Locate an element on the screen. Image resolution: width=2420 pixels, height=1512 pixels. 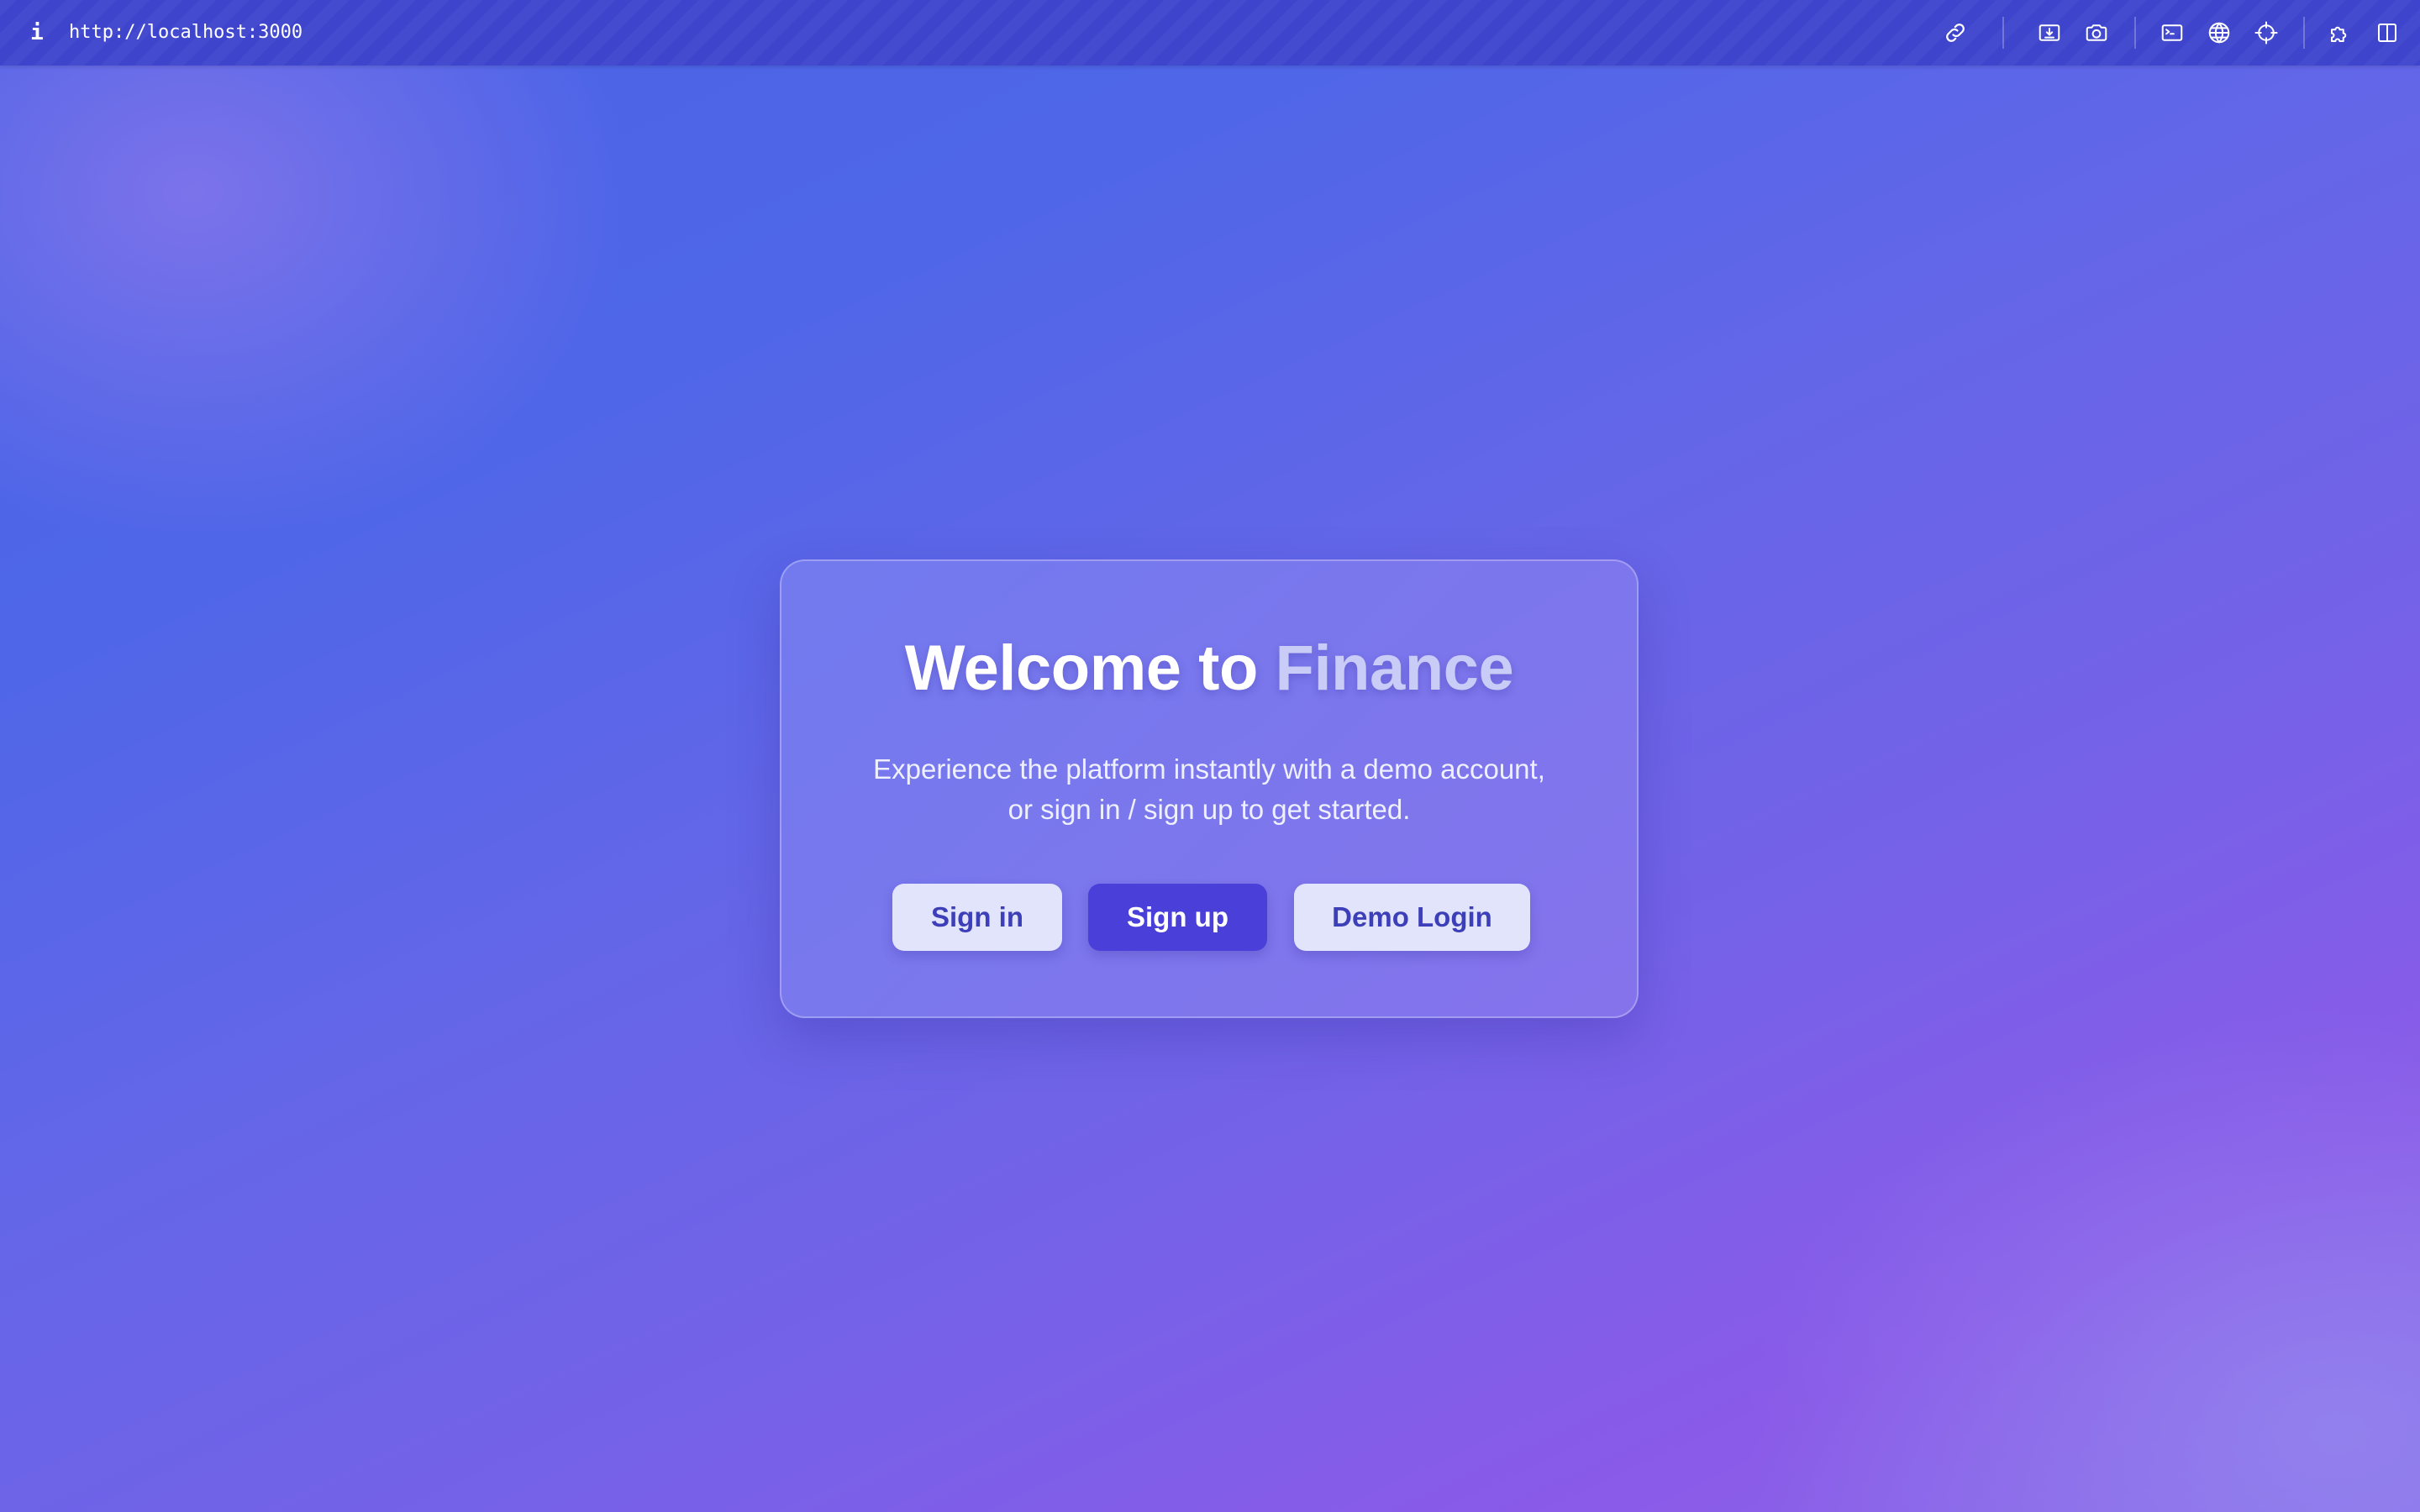
browser-top-bar: i http://localhost:3000 is located at coordinates (1210, 33).